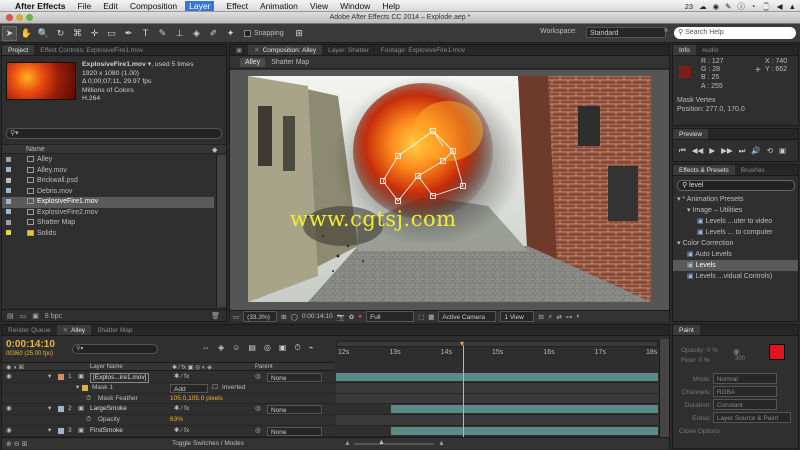 The height and width of the screenshot is (450, 800). I want to click on brush-tool-icon: ✎, so click(162, 33).